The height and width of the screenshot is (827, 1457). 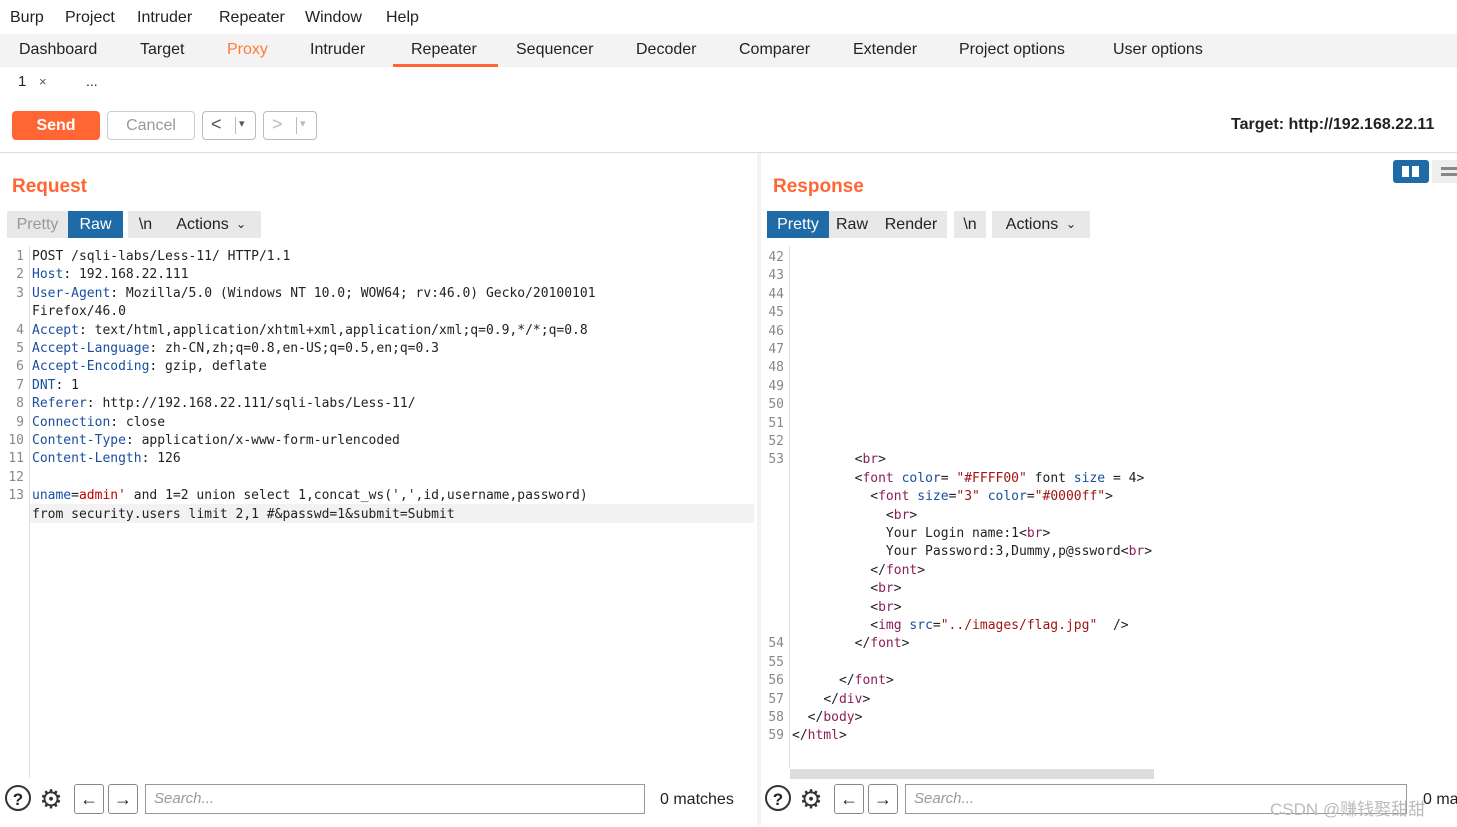 What do you see at coordinates (162, 50) in the screenshot?
I see `tab-target: Target` at bounding box center [162, 50].